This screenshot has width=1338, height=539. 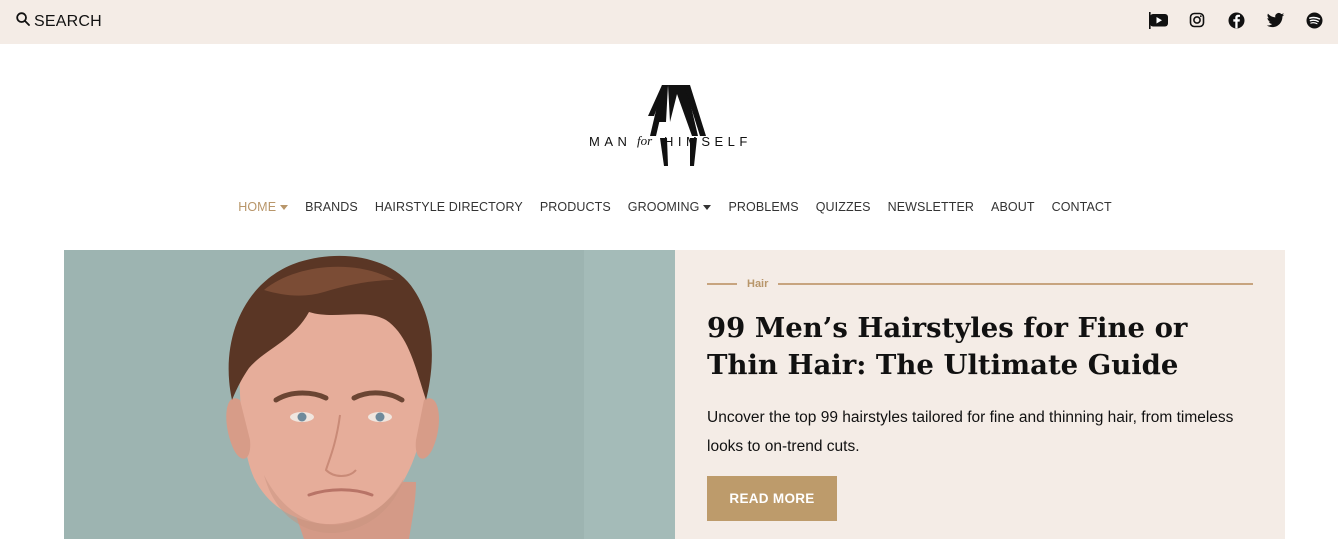 I want to click on nav-item-label: NEWSLETTER, so click(x=931, y=207).